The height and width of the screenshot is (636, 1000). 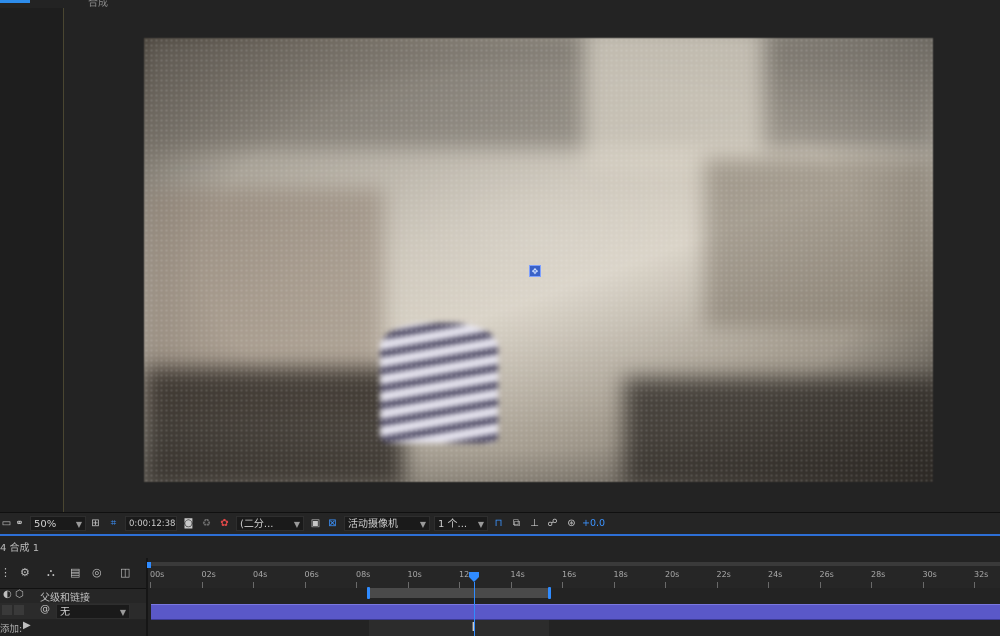 I want to click on graph-editor-icon: ◫, so click(x=125, y=572).